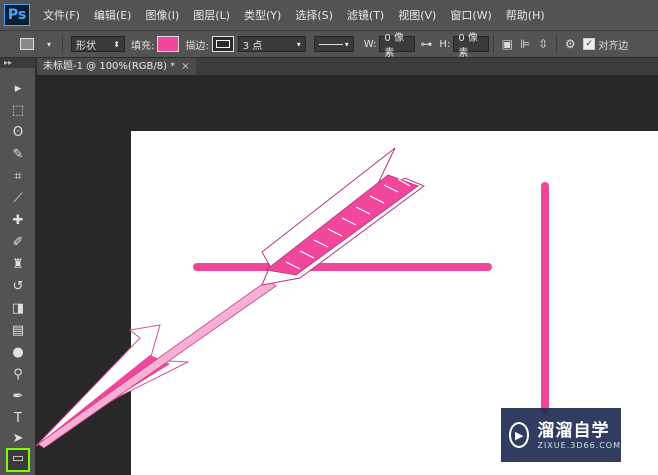  I want to click on watermark-subtitle: ZIXUE.3D66.COM, so click(579, 445).